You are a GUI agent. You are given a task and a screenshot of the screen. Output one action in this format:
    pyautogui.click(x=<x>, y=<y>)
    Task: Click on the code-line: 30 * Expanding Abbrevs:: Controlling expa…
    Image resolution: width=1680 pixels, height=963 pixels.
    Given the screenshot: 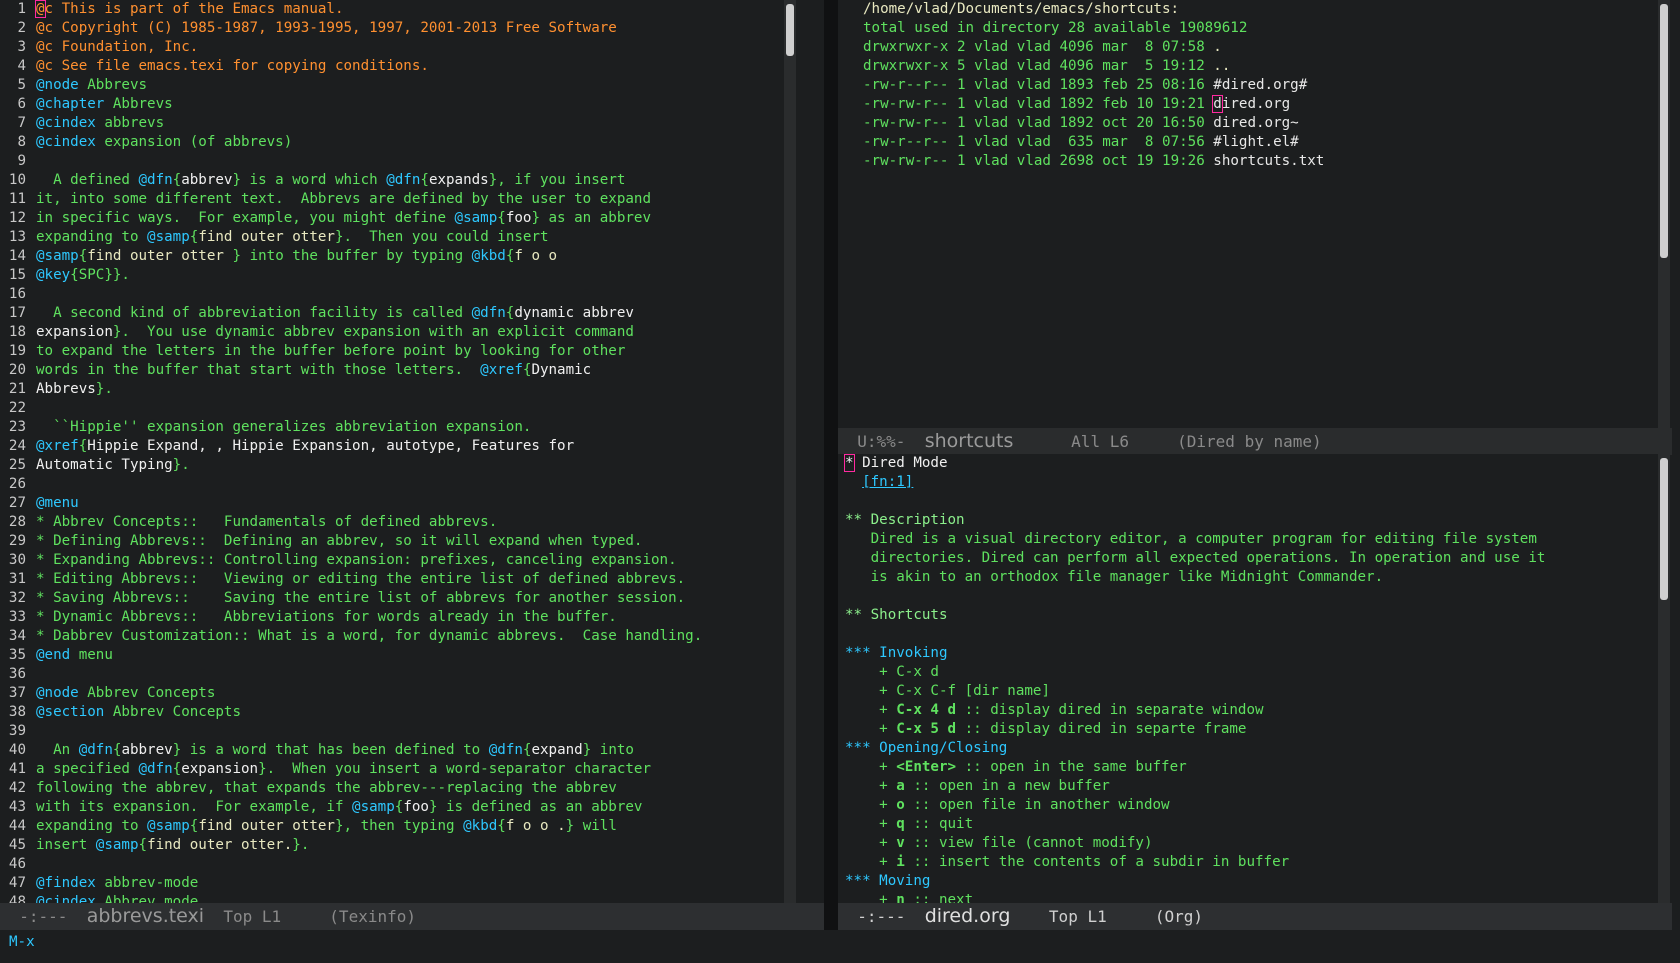 What is the action you would take?
    pyautogui.click(x=410, y=560)
    